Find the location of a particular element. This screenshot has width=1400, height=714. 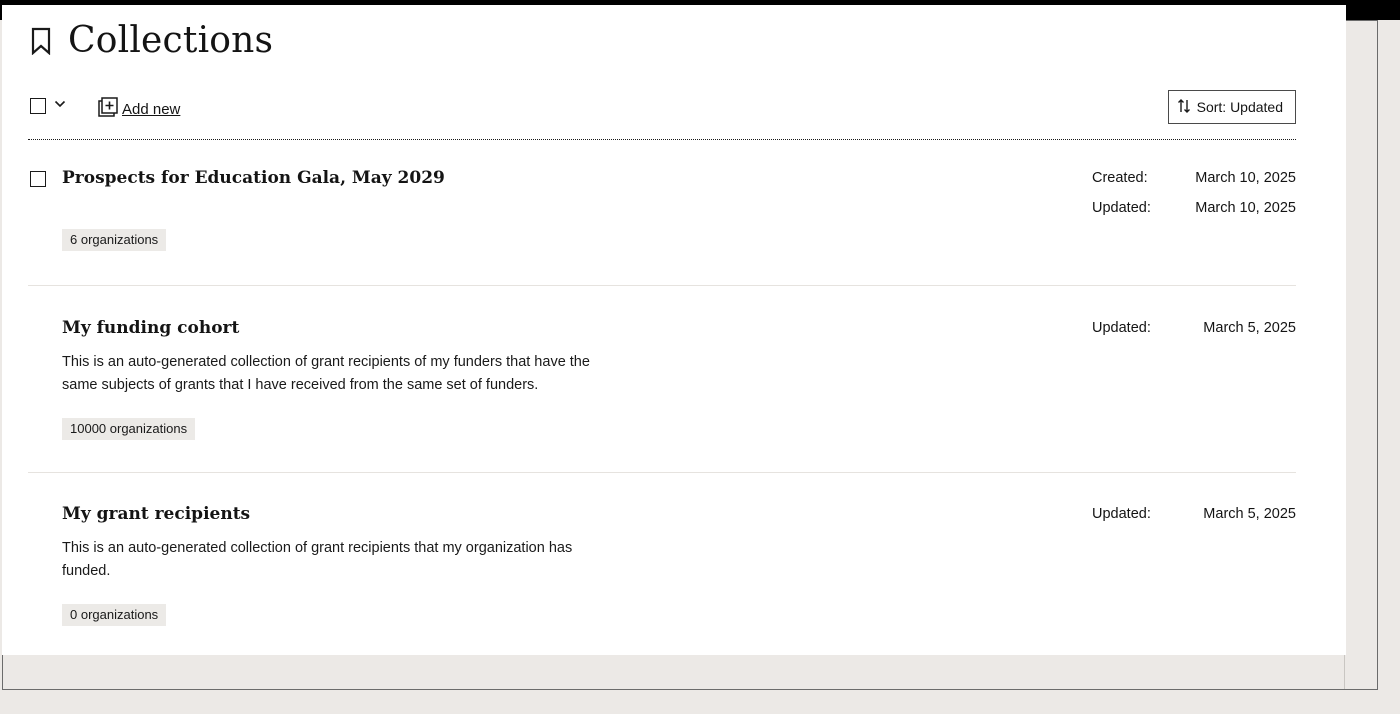

select-all-control is located at coordinates (48, 106).